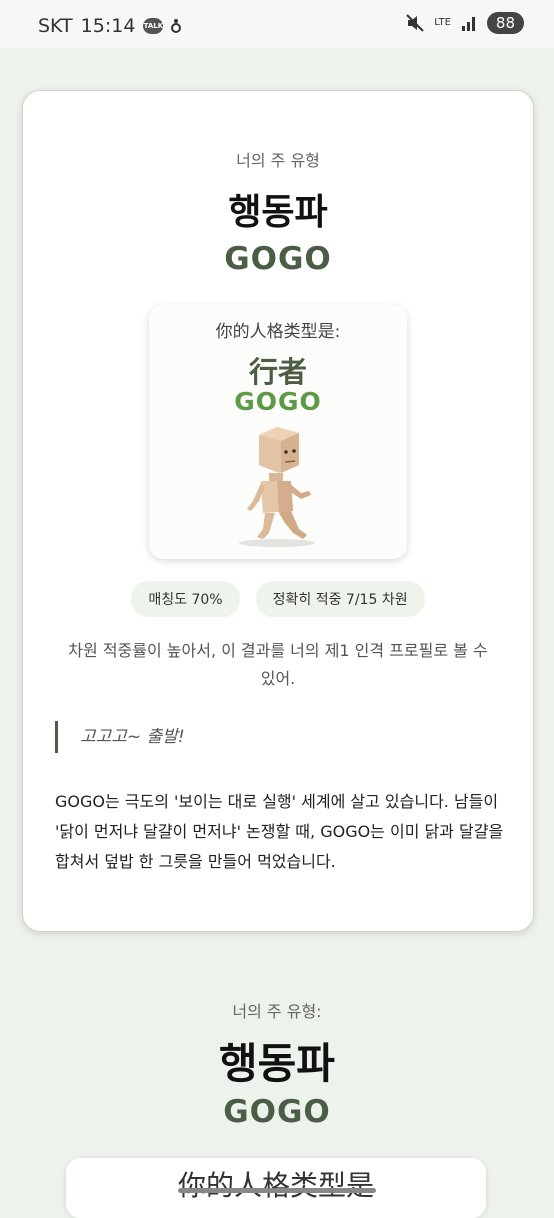  What do you see at coordinates (55, 26) in the screenshot?
I see `carrier-label: SKT` at bounding box center [55, 26].